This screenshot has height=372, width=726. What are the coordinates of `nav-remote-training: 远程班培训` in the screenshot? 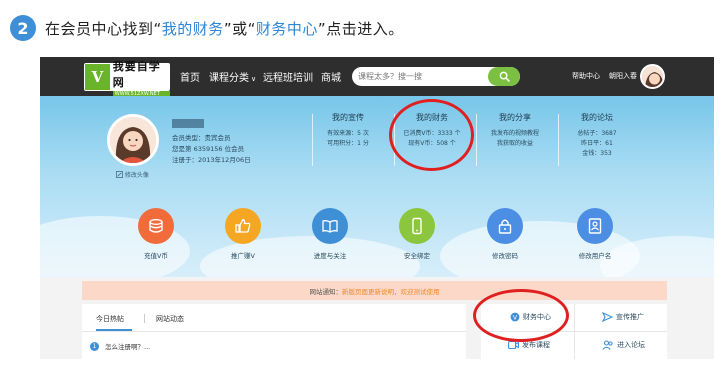 It's located at (288, 76).